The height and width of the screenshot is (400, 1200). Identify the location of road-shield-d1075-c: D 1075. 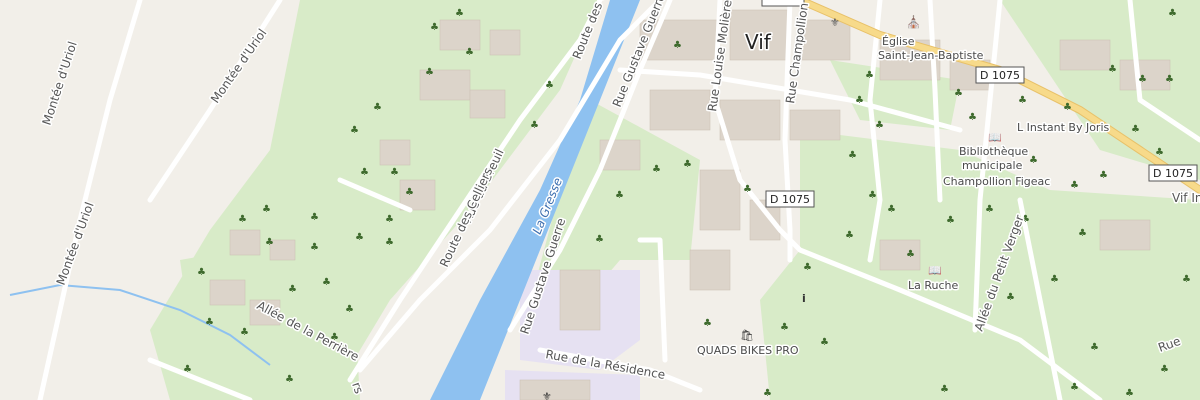
(1173, 173).